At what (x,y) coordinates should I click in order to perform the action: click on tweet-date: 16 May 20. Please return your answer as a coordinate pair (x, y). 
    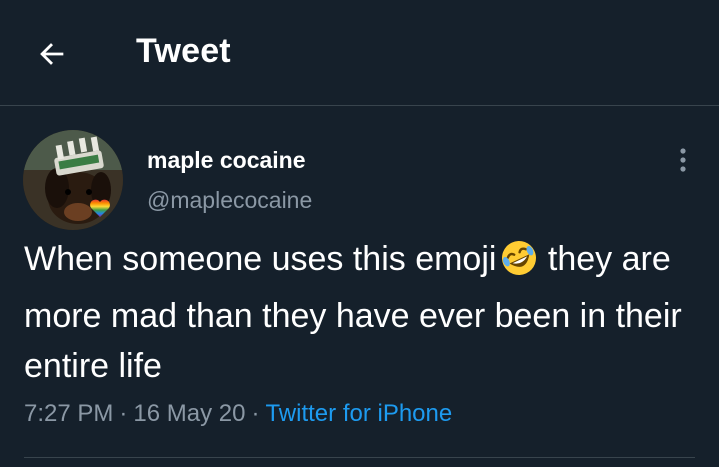
    Looking at the image, I should click on (189, 413).